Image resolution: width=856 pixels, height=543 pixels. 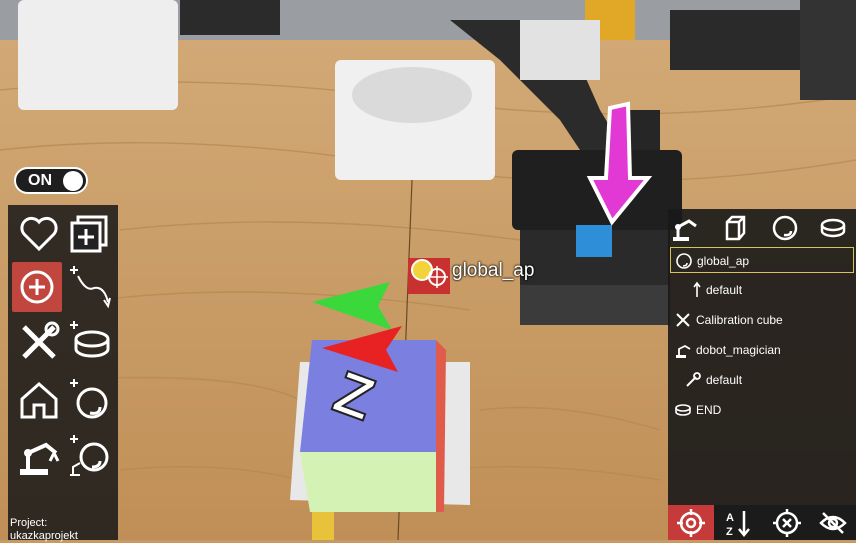 I want to click on add-robot-orientation-icon, so click(x=89, y=455).